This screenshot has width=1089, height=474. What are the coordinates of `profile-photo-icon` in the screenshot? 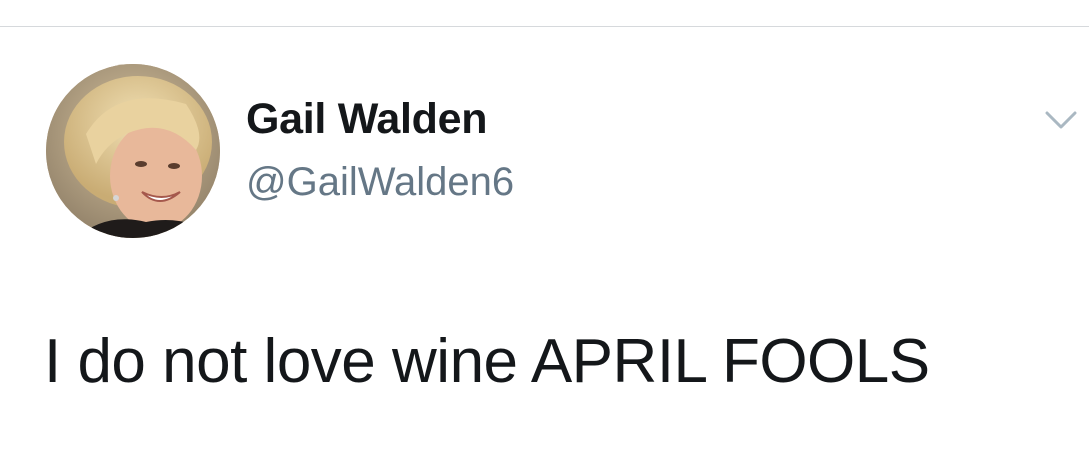 It's located at (133, 151).